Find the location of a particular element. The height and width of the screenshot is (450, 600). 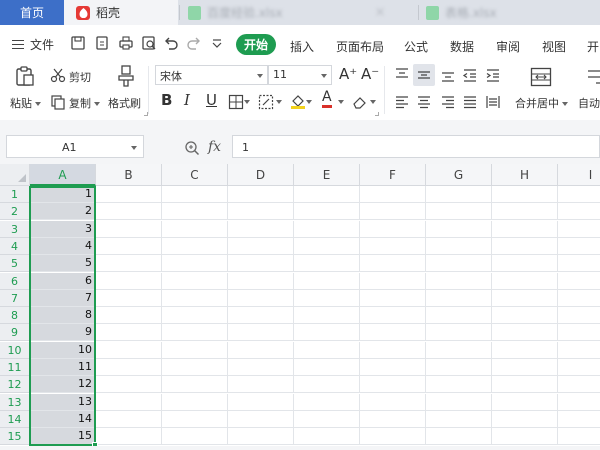

font-name-select: 宋体 is located at coordinates (211, 75).